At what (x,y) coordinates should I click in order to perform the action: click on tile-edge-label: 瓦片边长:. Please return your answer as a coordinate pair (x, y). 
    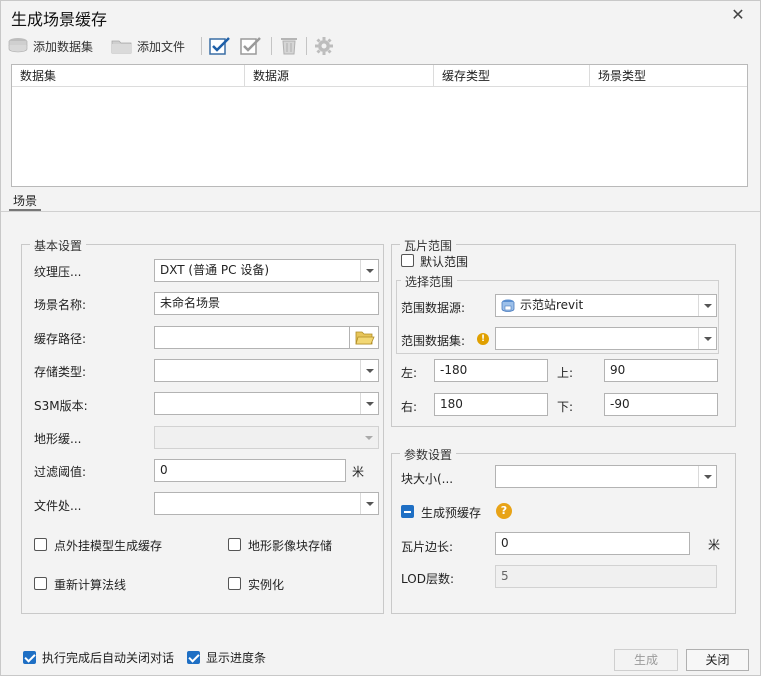
    Looking at the image, I should click on (427, 547).